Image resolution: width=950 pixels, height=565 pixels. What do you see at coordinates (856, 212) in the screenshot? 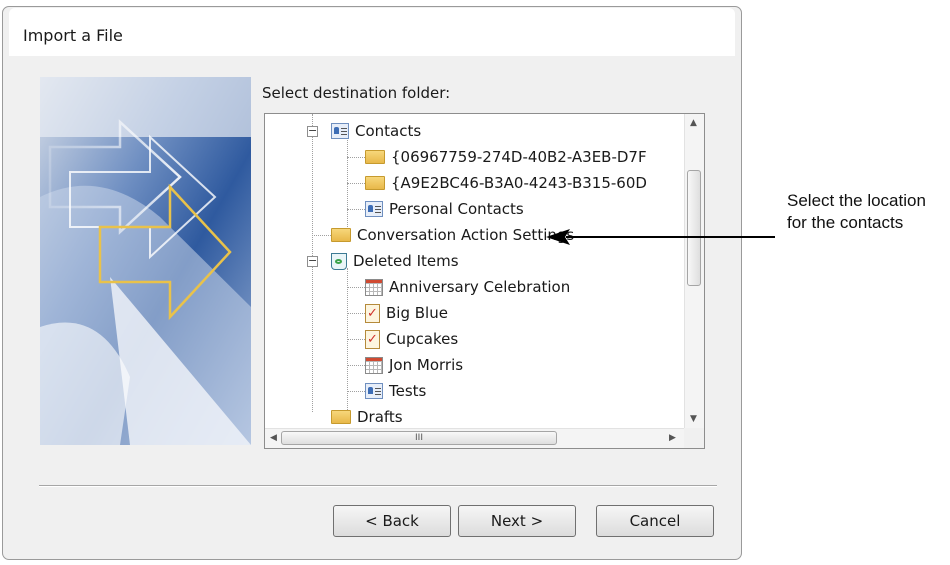
I see `callout-annotation: Select the location for the contacts` at bounding box center [856, 212].